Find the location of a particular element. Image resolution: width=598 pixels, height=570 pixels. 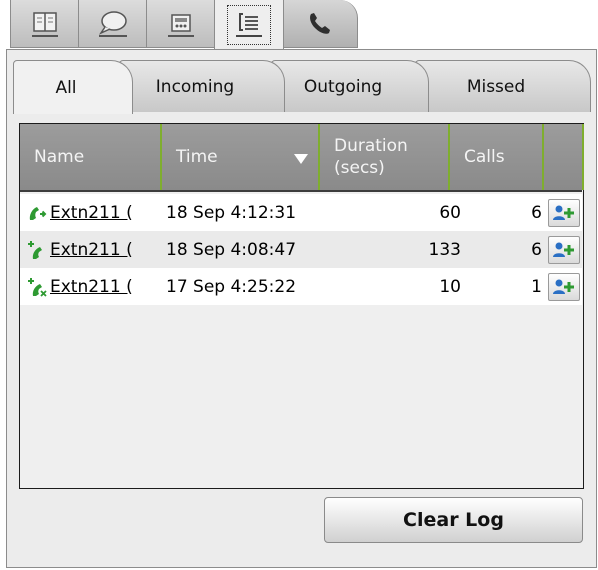

incoming-call-icon is located at coordinates (38, 213).